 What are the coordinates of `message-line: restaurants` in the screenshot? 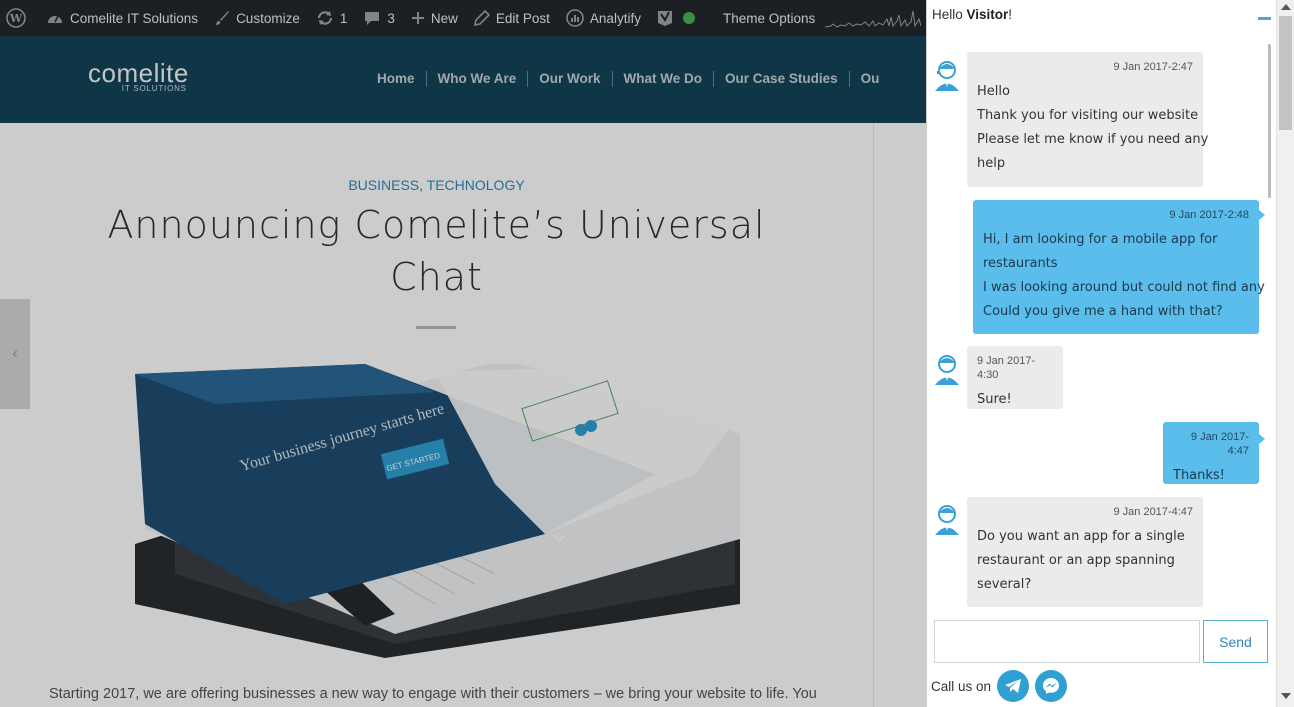 It's located at (1020, 263).